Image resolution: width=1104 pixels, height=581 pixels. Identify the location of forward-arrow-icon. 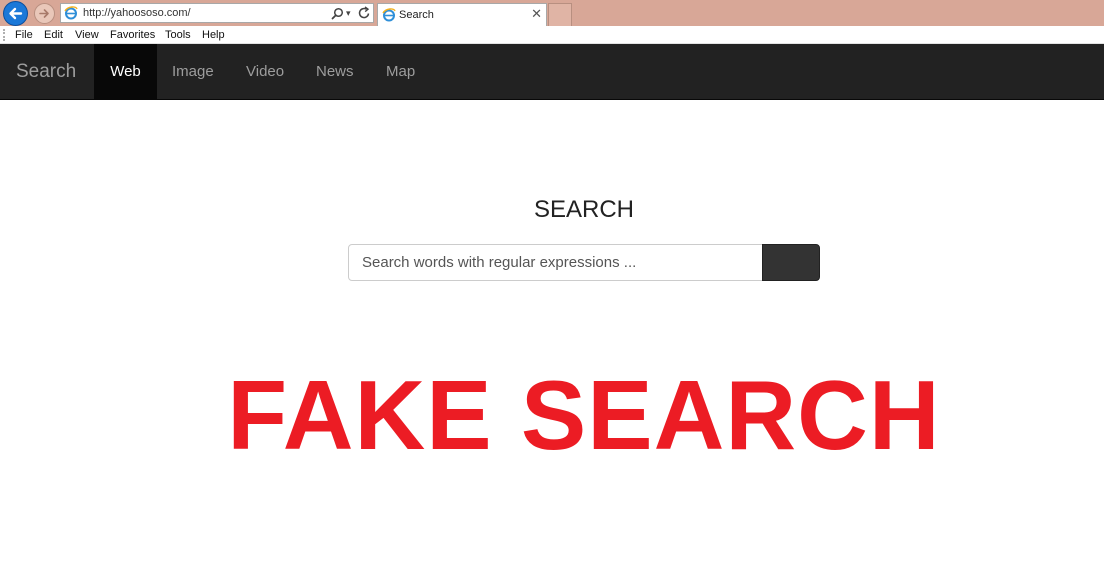
(44, 13).